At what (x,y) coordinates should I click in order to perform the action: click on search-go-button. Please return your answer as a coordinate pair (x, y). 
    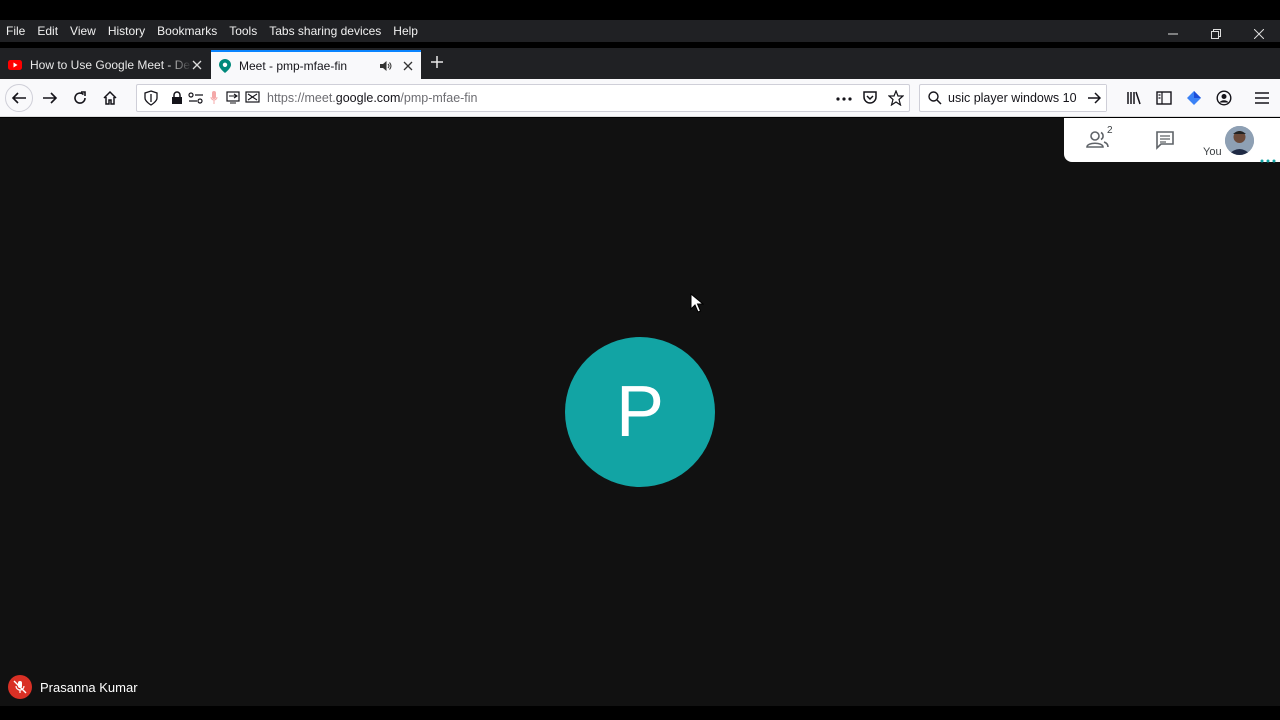
    Looking at the image, I should click on (1094, 98).